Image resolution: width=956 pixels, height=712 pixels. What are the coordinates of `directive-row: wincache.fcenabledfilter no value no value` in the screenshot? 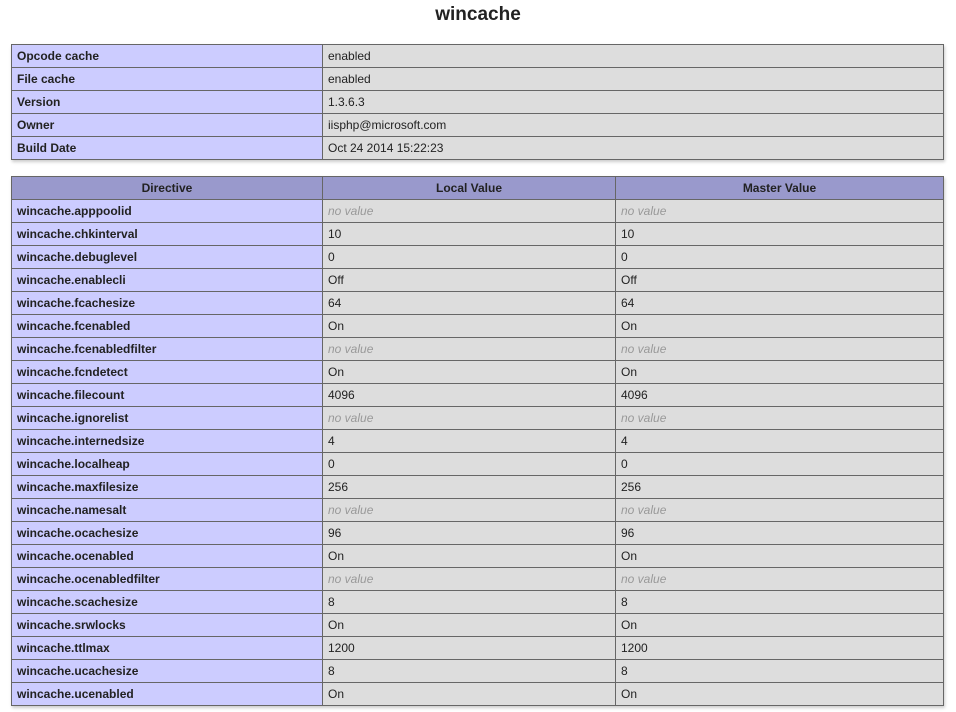 It's located at (477, 349).